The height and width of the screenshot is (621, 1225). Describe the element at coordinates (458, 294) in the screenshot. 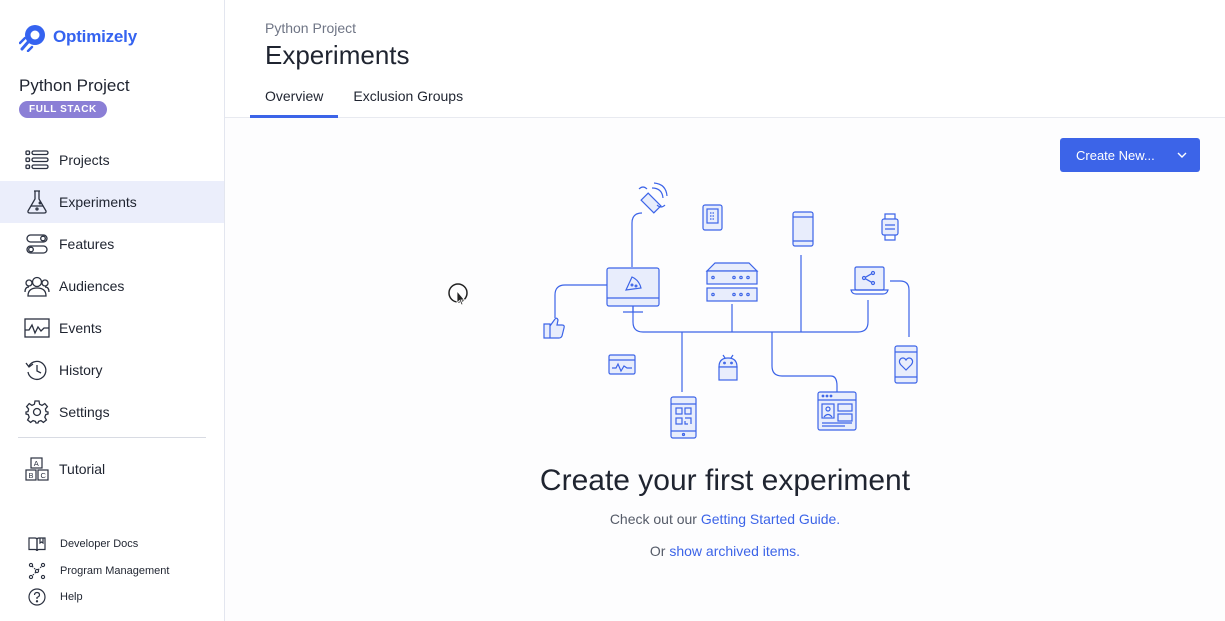

I see `mouse-cursor-icon` at that location.